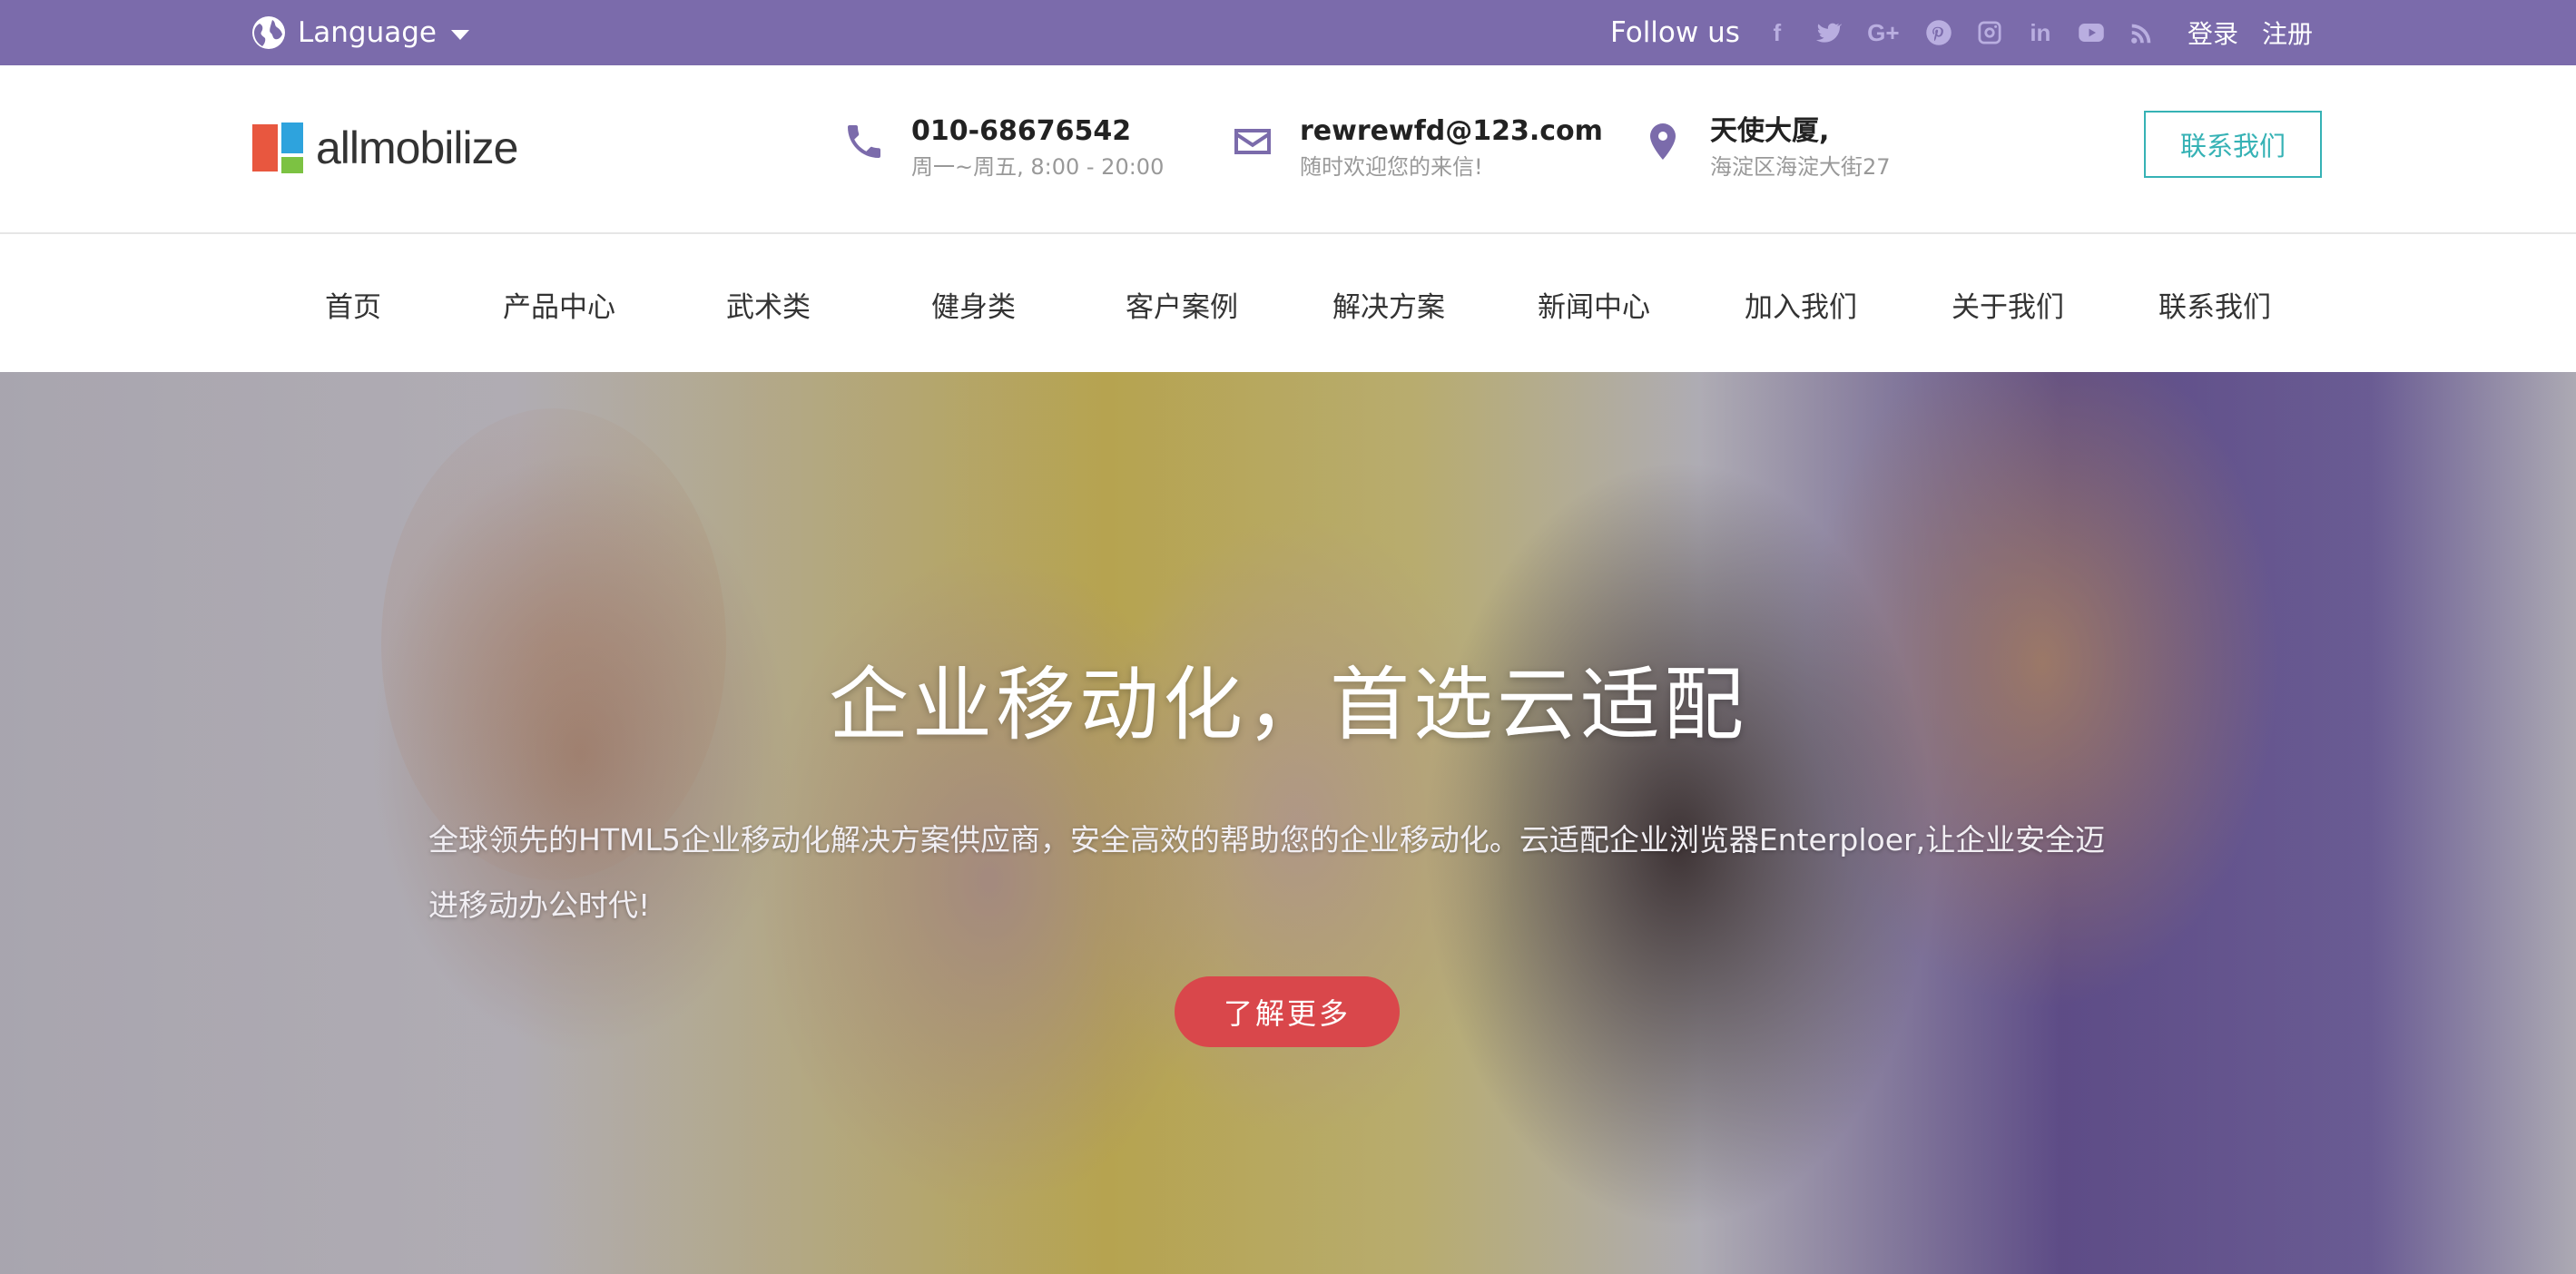 The height and width of the screenshot is (1274, 2576). I want to click on logo-text: allmobilize, so click(417, 147).